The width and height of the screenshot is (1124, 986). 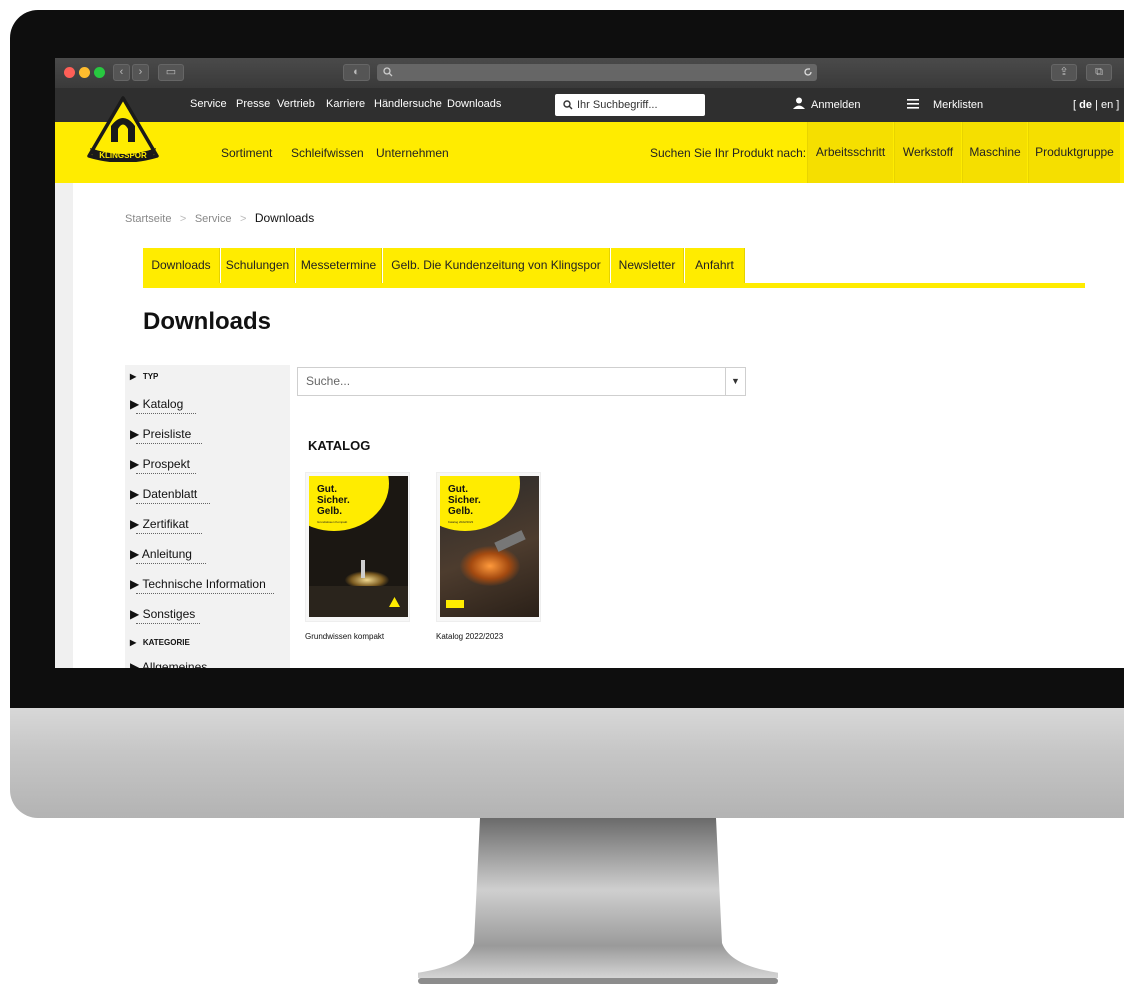 What do you see at coordinates (165, 524) in the screenshot?
I see `filter-item-label: Zertifikat` at bounding box center [165, 524].